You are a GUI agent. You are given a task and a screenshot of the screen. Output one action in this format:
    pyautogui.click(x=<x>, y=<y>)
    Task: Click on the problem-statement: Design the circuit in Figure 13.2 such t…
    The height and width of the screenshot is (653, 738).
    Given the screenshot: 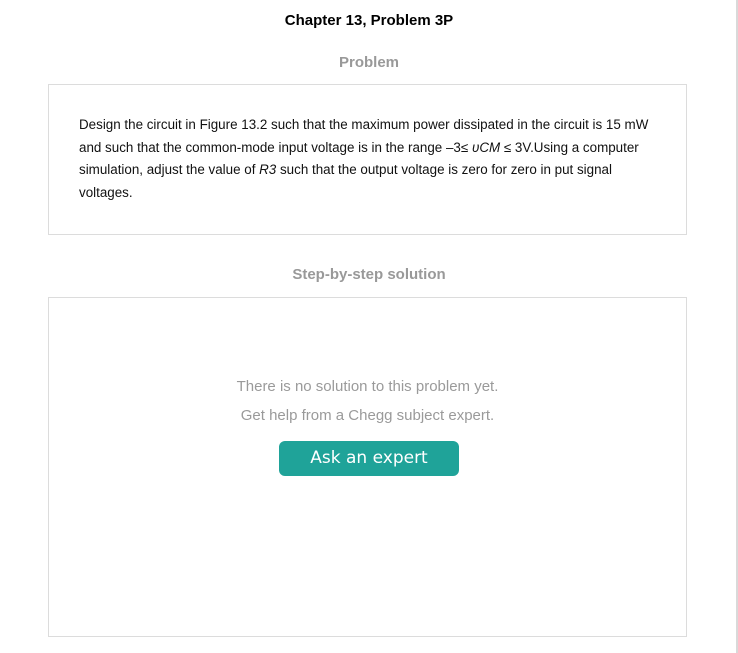 What is the action you would take?
    pyautogui.click(x=371, y=159)
    